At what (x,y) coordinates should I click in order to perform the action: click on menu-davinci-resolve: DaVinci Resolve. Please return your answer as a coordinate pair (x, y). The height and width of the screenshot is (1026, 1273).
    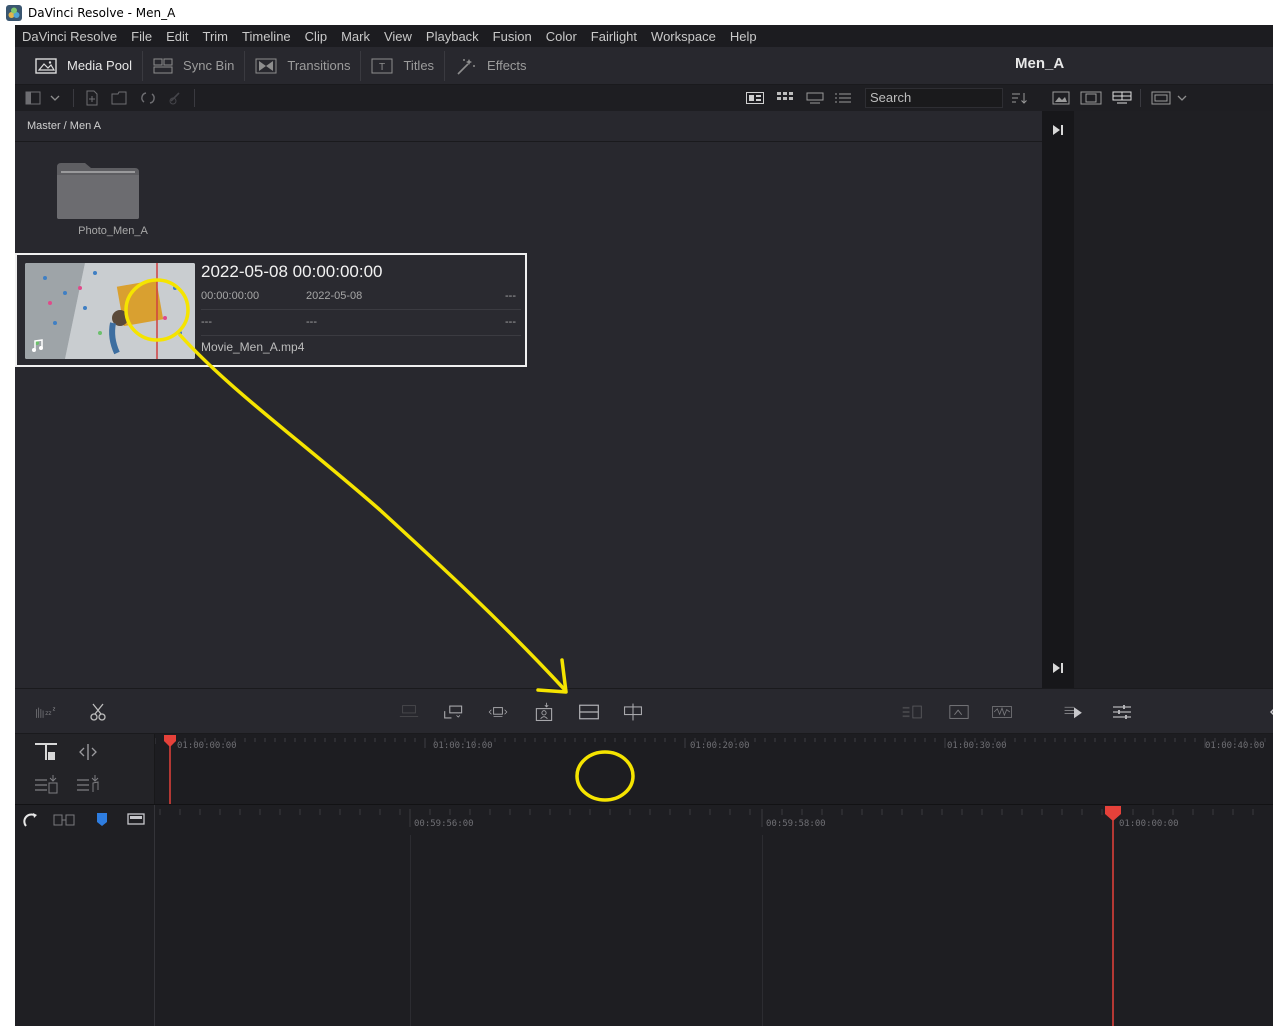
    Looking at the image, I should click on (69, 36).